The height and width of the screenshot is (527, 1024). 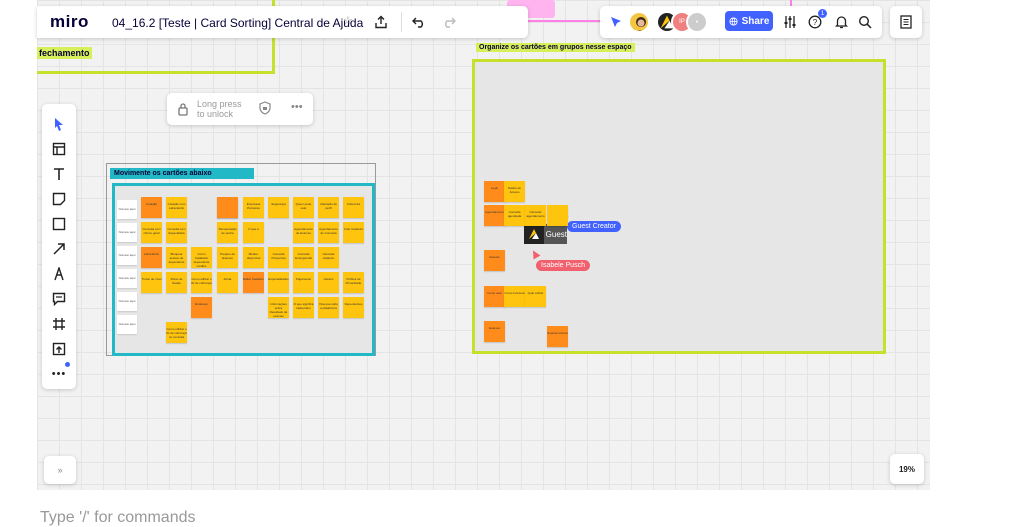 What do you see at coordinates (514, 296) in the screenshot?
I see `group-sticky-note: Como funciona` at bounding box center [514, 296].